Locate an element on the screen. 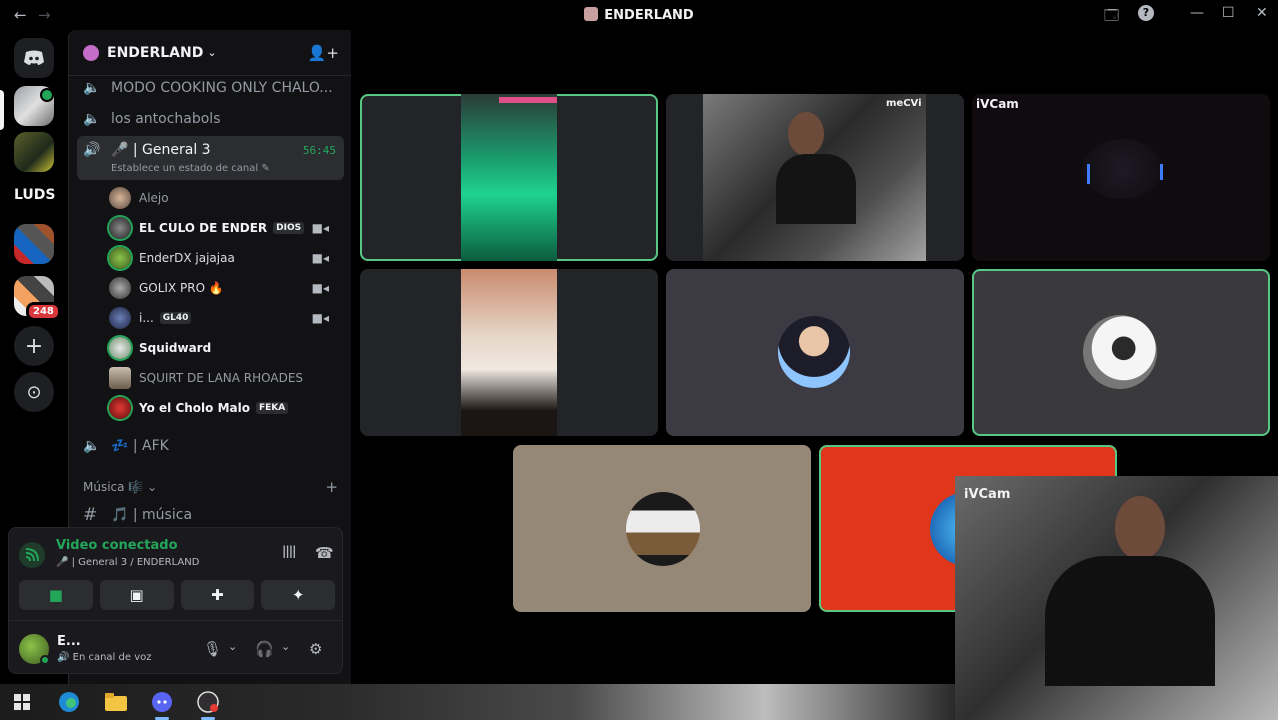  member-el-culo-de-ender: EL CULO DE ENDER DIOS ■◂ is located at coordinates (223, 228).